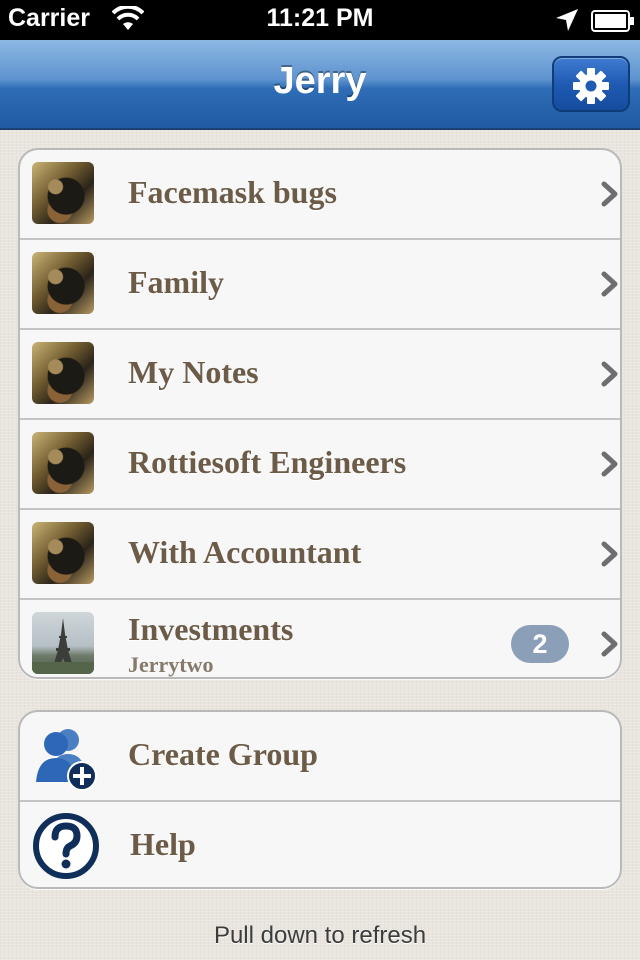  Describe the element at coordinates (320, 757) in the screenshot. I see `create-group-button: Create Group` at that location.